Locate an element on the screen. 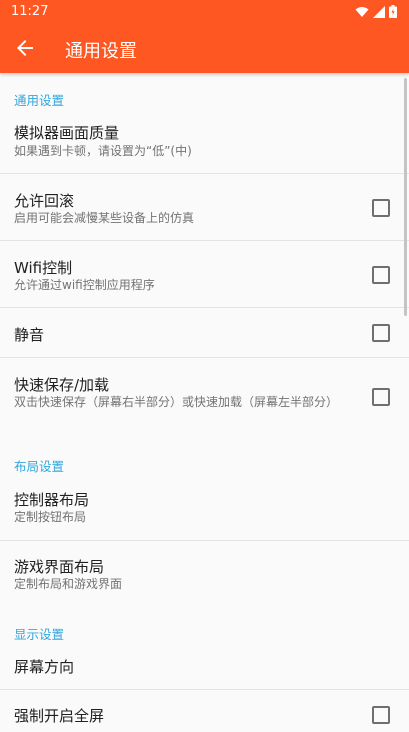  setting-emulator-quality: 模拟器画面质量 如果遇到卡顿，请设置为“低”(中) is located at coordinates (204, 142).